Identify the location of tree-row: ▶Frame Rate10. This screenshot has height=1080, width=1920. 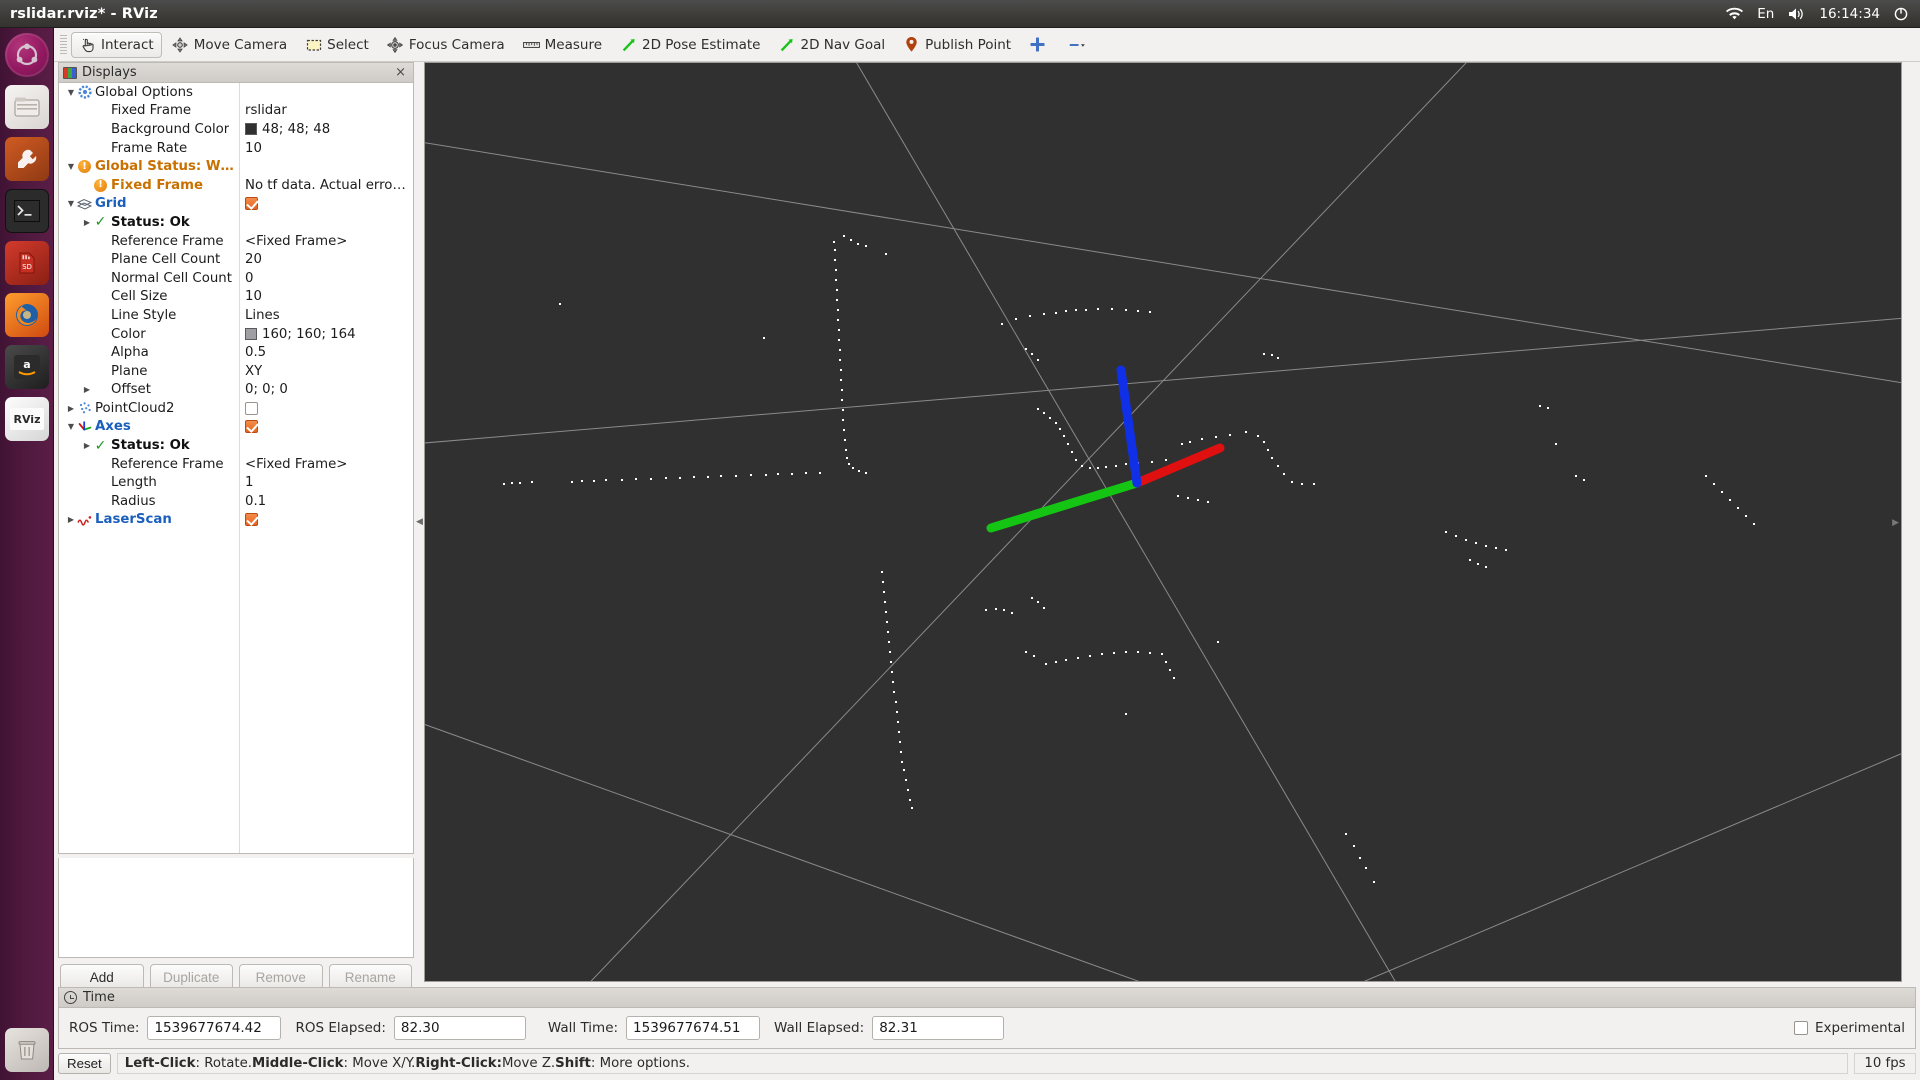
(236, 148).